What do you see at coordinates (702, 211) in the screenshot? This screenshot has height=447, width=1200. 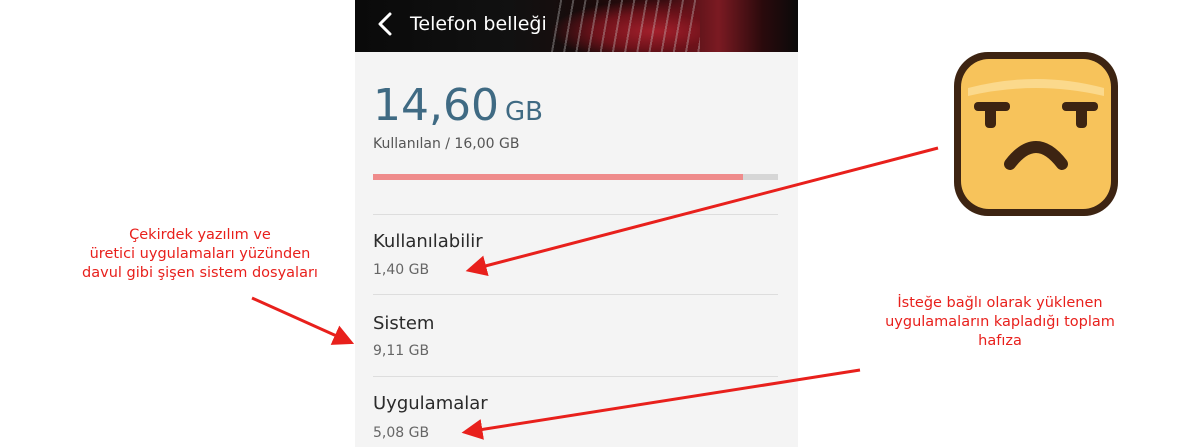 I see `arrow-to-available` at bounding box center [702, 211].